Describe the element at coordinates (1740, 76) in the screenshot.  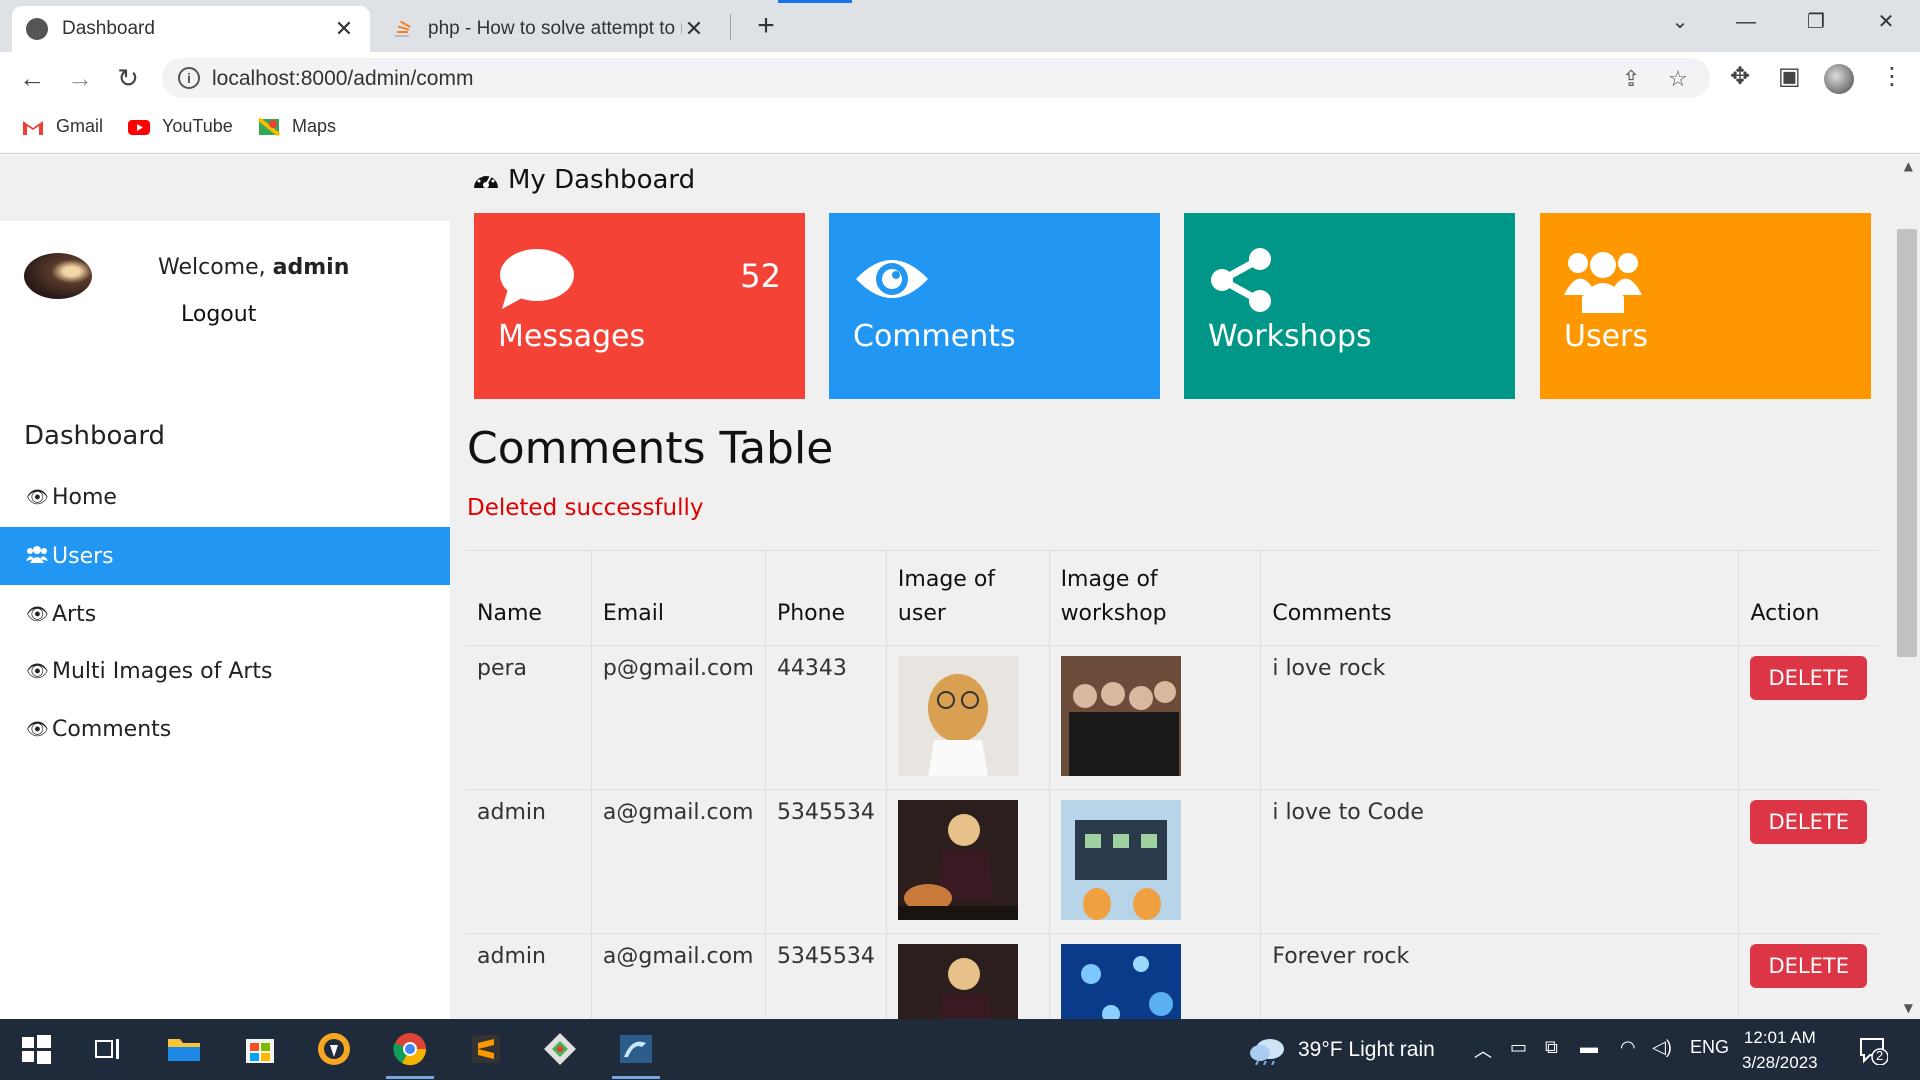
I see `extensions-icon: ✥` at that location.